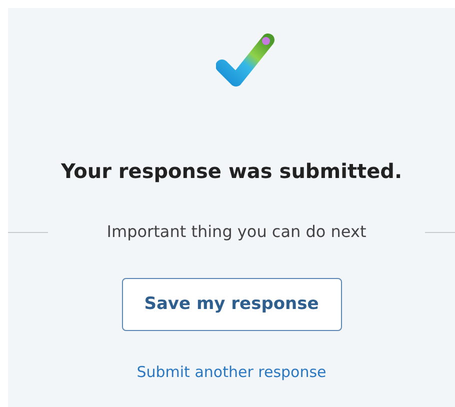 Image resolution: width=455 pixels, height=407 pixels. I want to click on next-steps-heading: Important thing you can do next, so click(237, 232).